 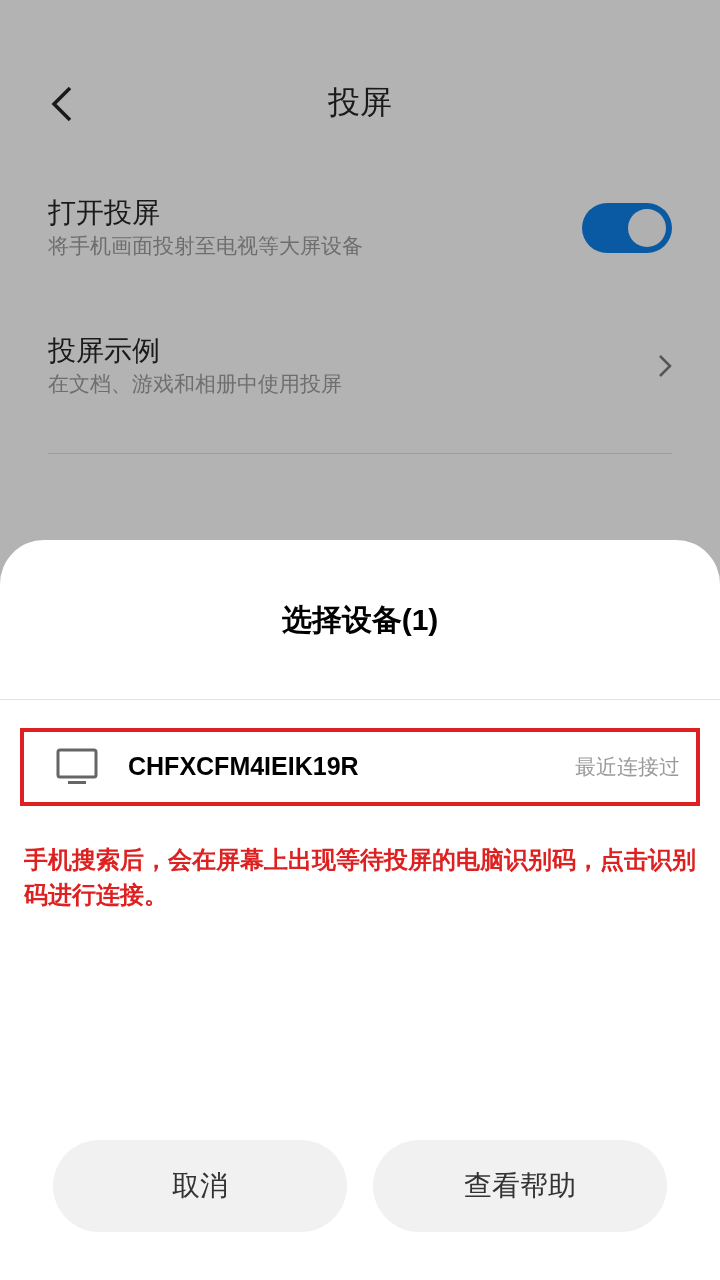 I want to click on toggle-switch, so click(x=627, y=228).